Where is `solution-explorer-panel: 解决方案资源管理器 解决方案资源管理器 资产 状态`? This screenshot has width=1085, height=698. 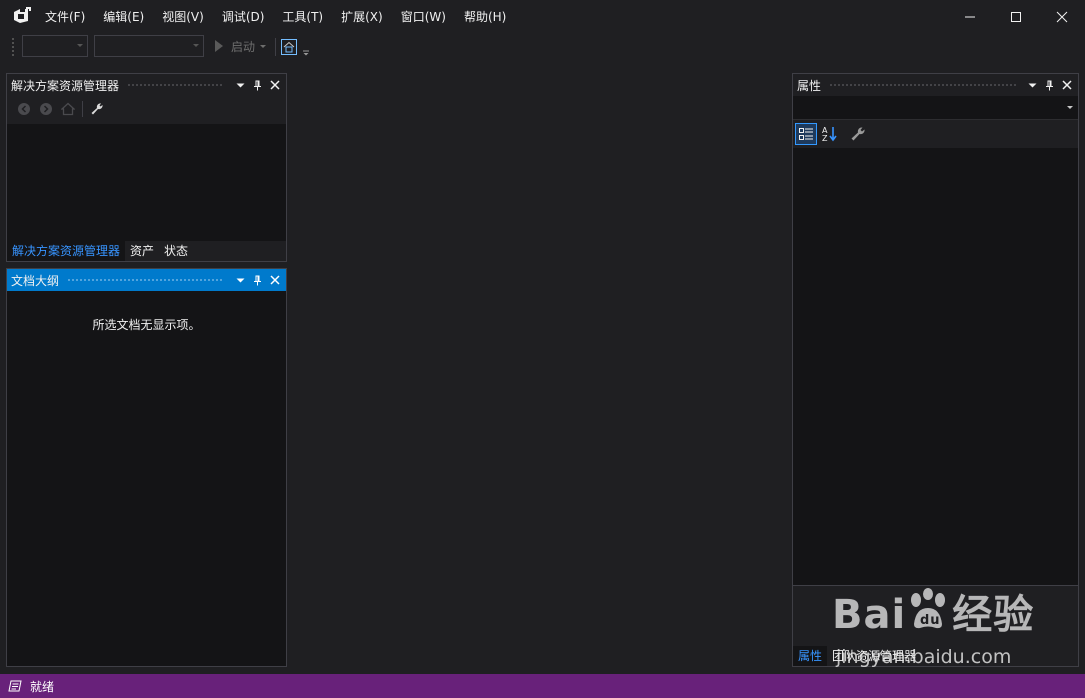
solution-explorer-panel: 解决方案资源管理器 解决方案资源管理器 资产 状态 is located at coordinates (146, 167).